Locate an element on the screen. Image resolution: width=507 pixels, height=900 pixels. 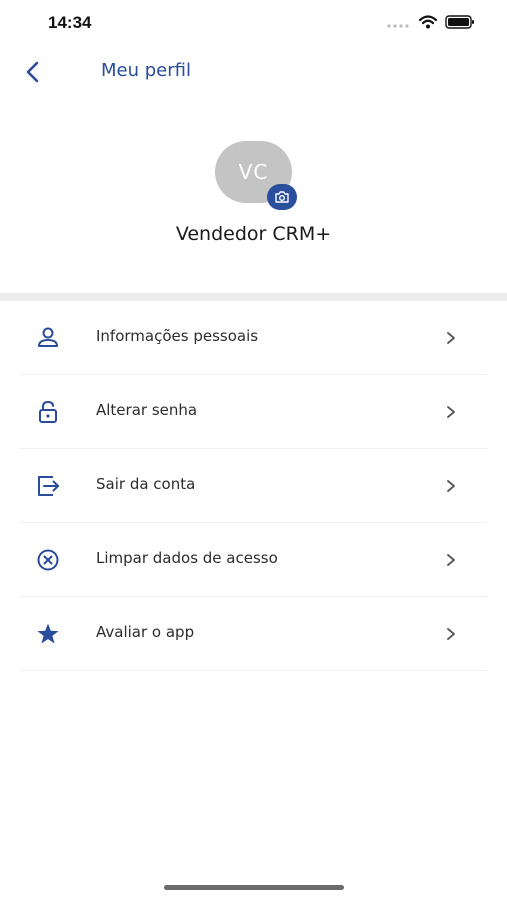
page-title: Meu perfil is located at coordinates (146, 70).